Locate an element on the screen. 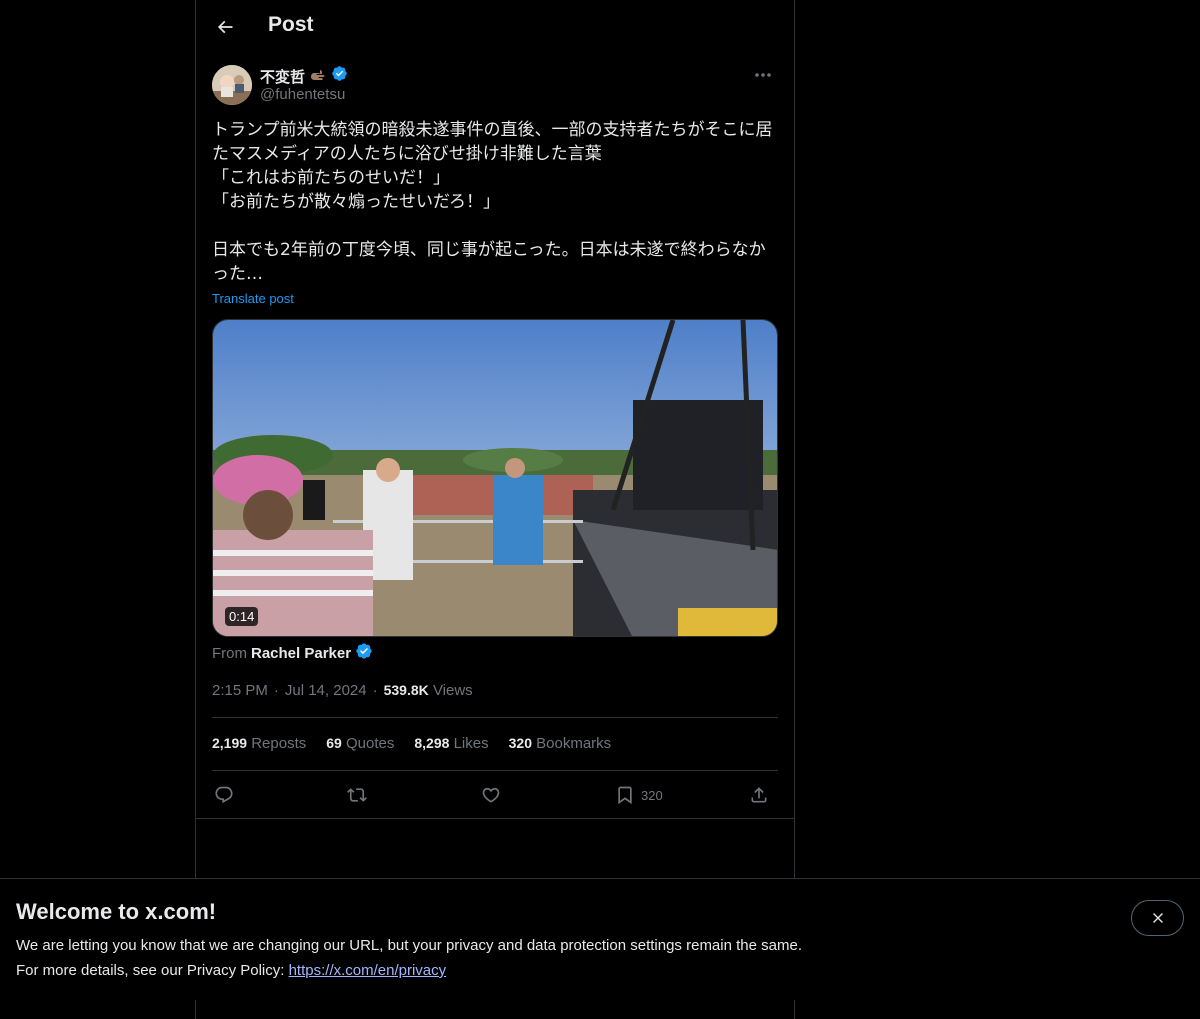  post-date: Jul 14, 2024 is located at coordinates (326, 690).